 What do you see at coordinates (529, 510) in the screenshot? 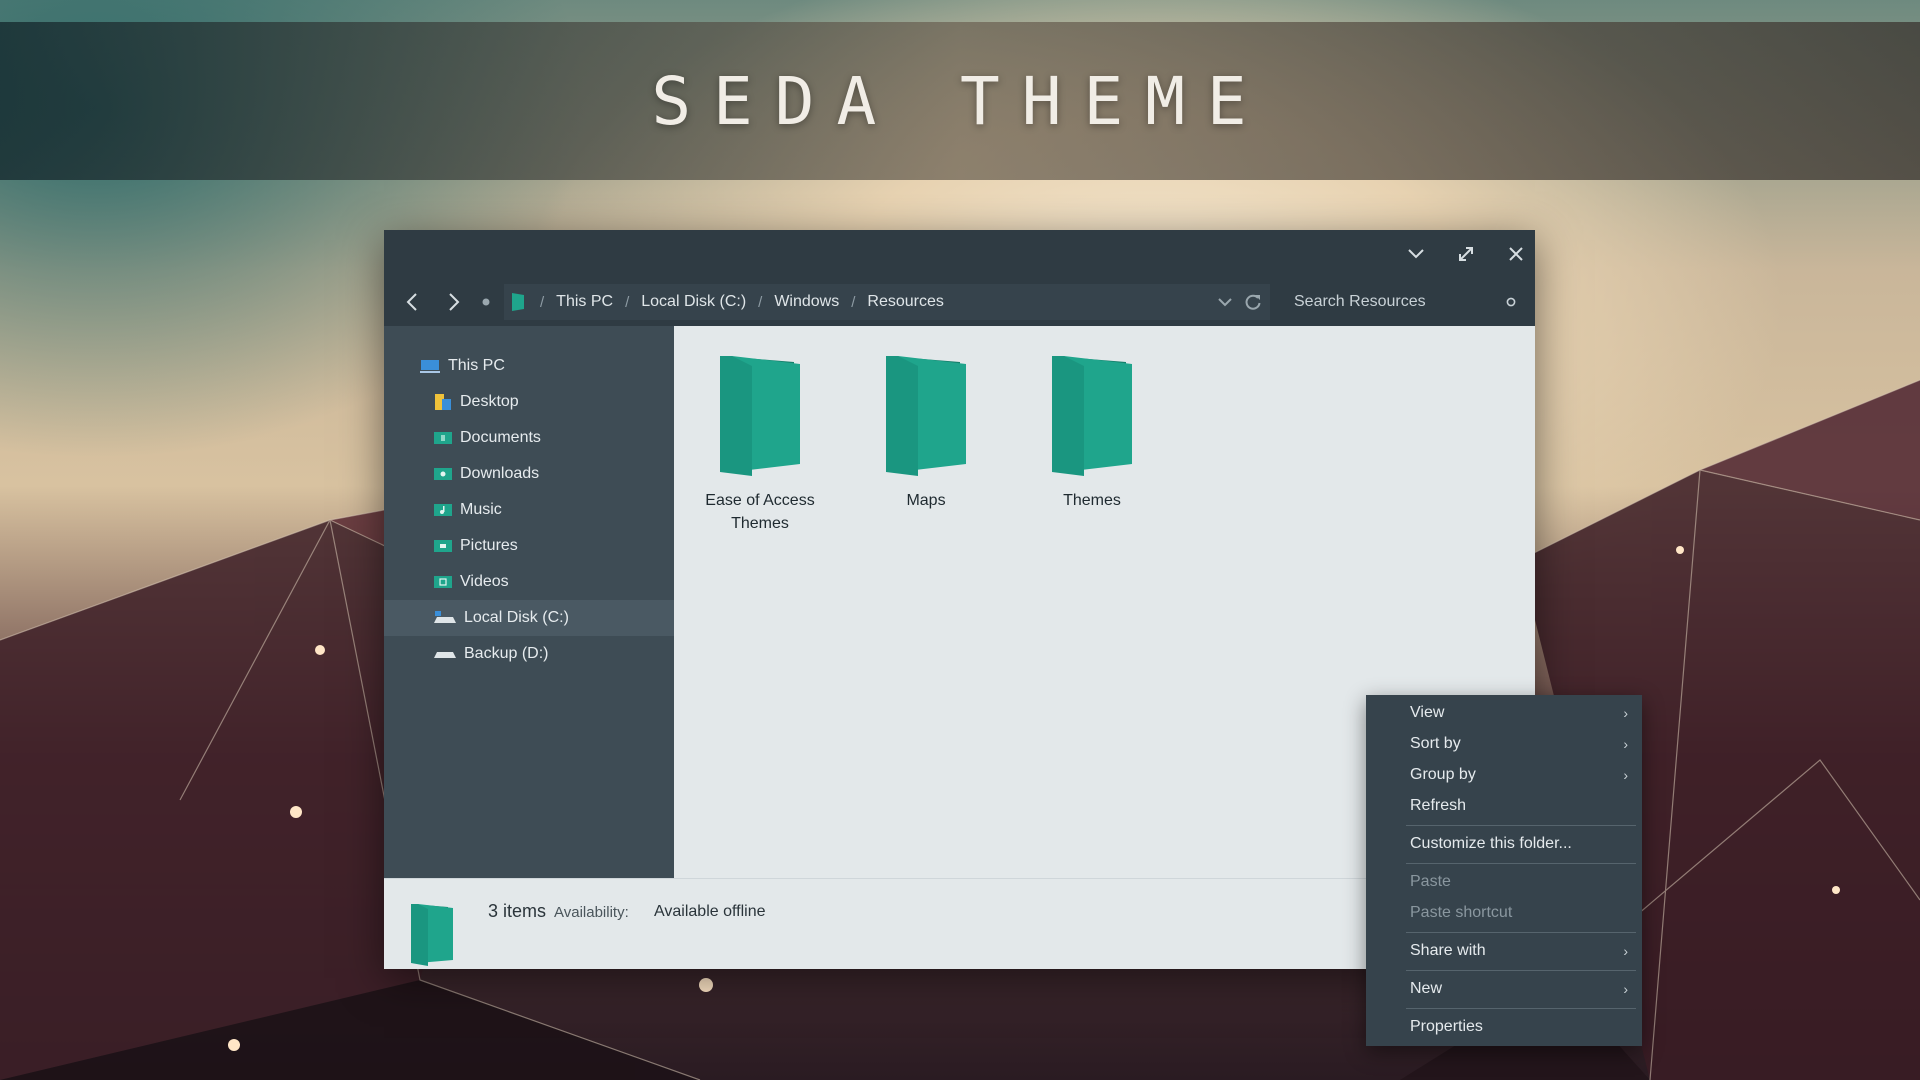
I see `sidebar-item-music: Music` at bounding box center [529, 510].